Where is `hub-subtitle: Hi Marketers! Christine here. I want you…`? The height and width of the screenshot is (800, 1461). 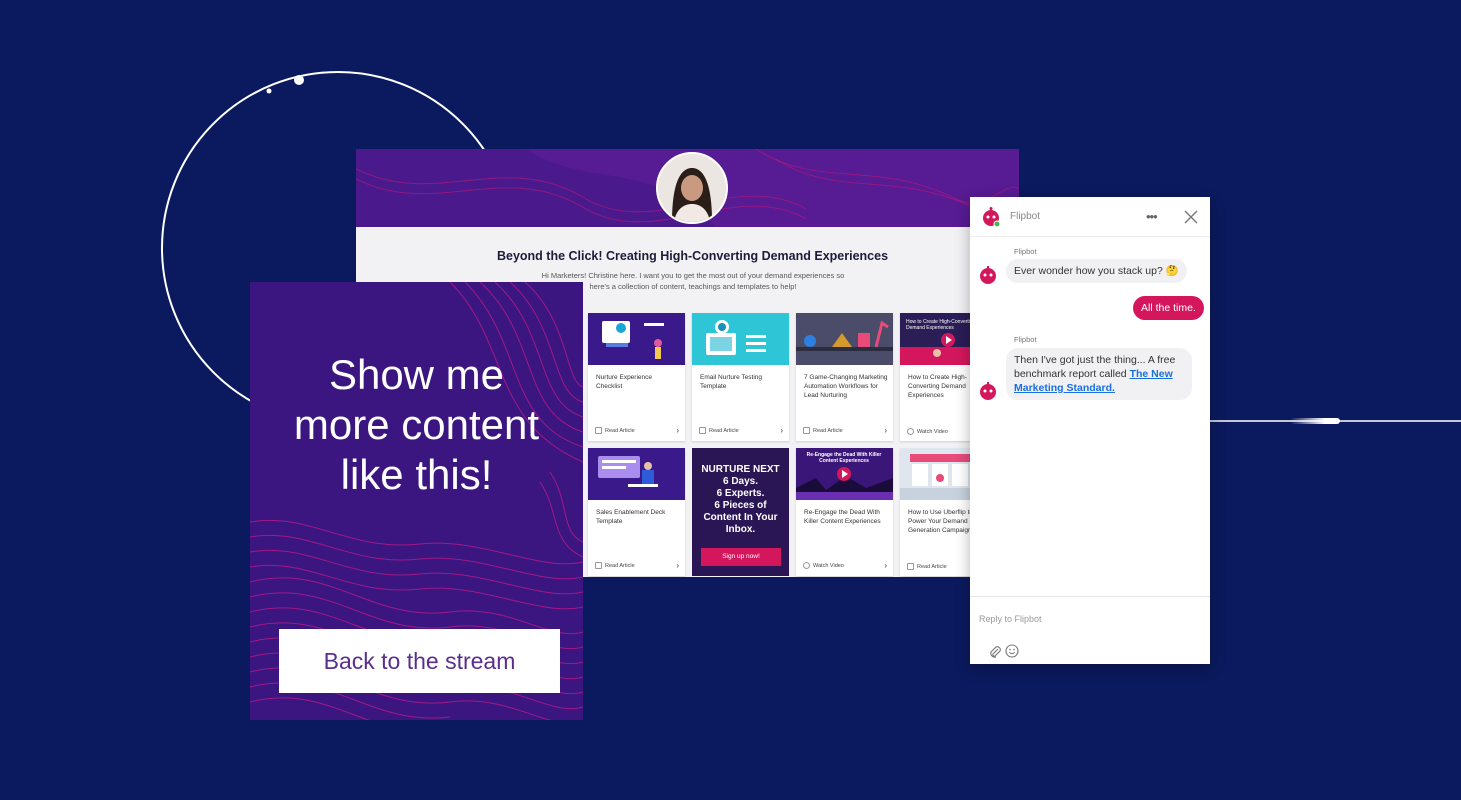
hub-subtitle: Hi Marketers! Christine here. I want you… is located at coordinates (693, 281).